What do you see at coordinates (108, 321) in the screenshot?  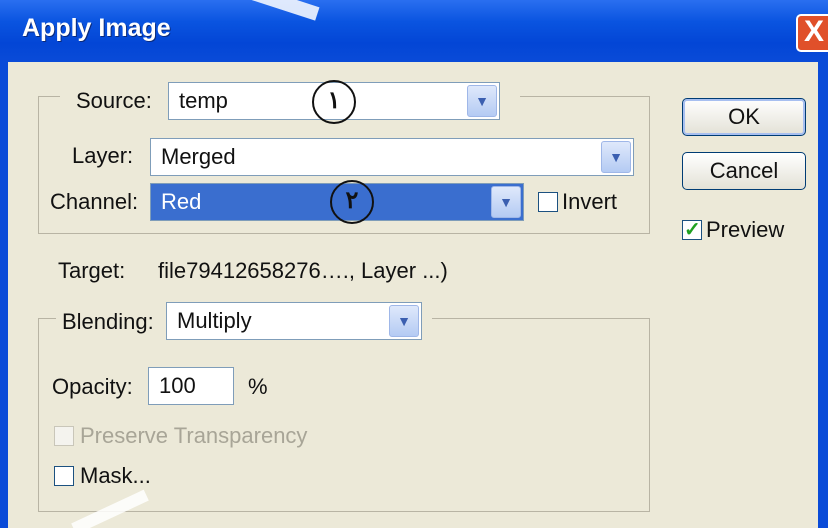 I see `blending-label: Blending:` at bounding box center [108, 321].